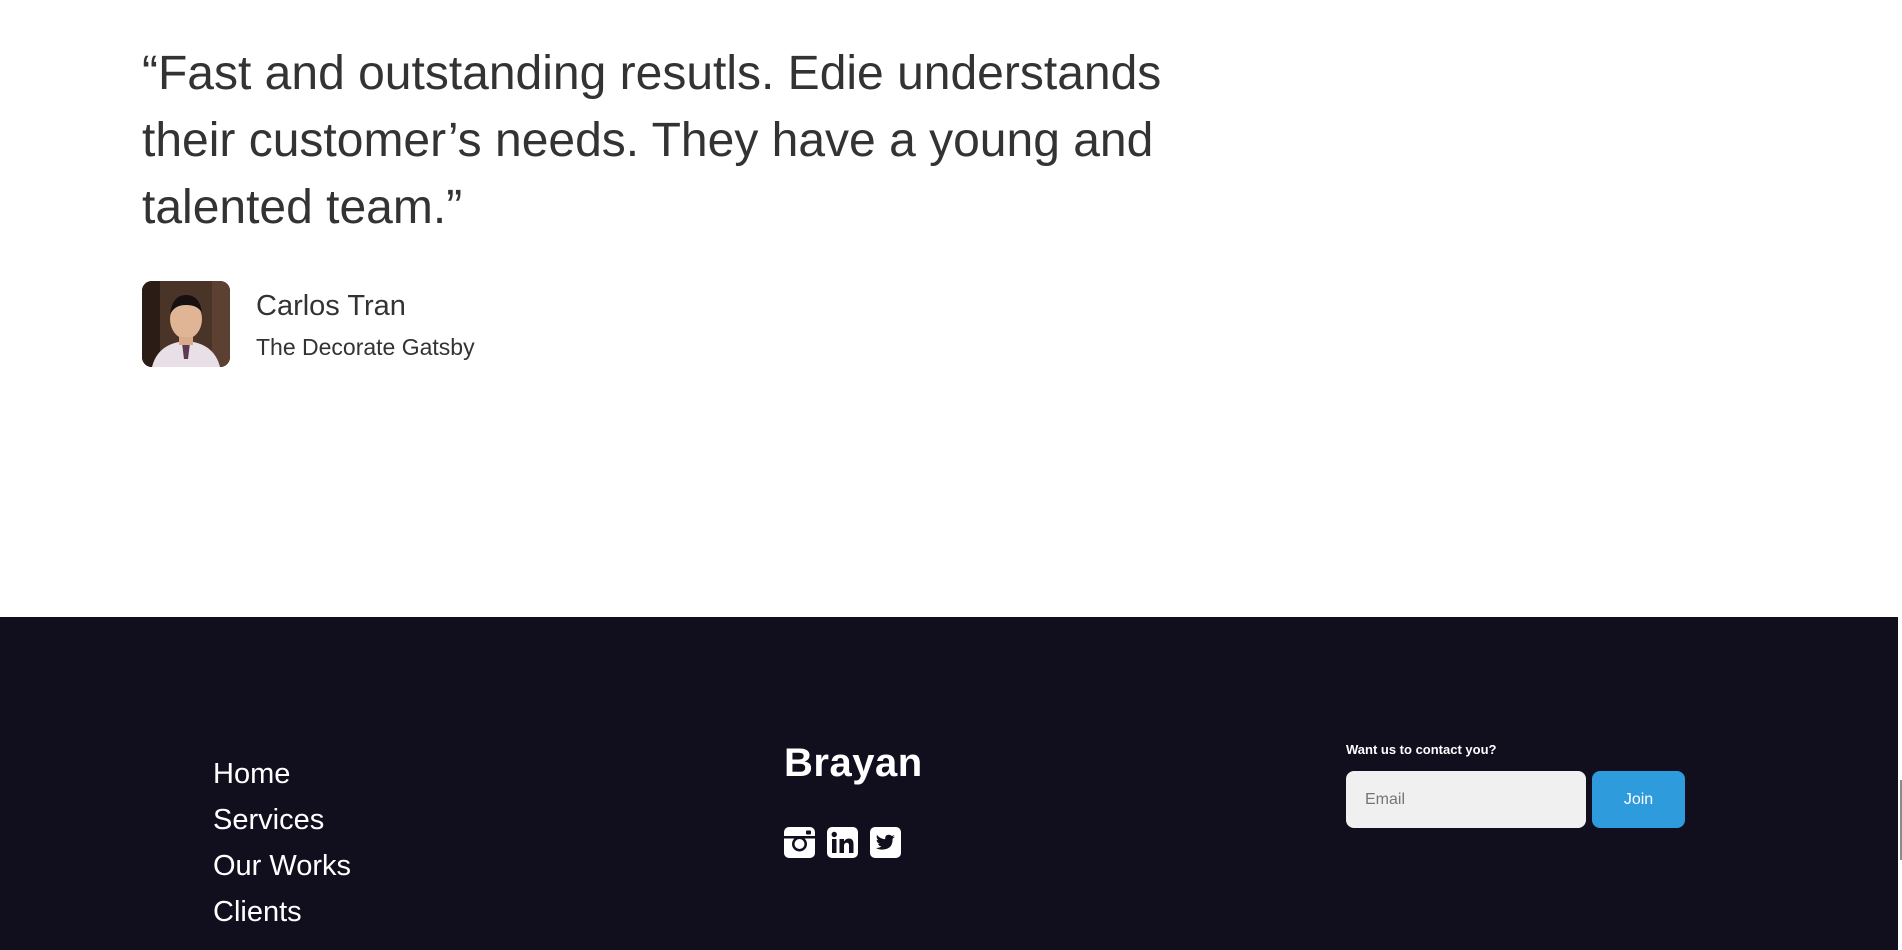  What do you see at coordinates (282, 912) in the screenshot?
I see `footer-nav-clients: Clients` at bounding box center [282, 912].